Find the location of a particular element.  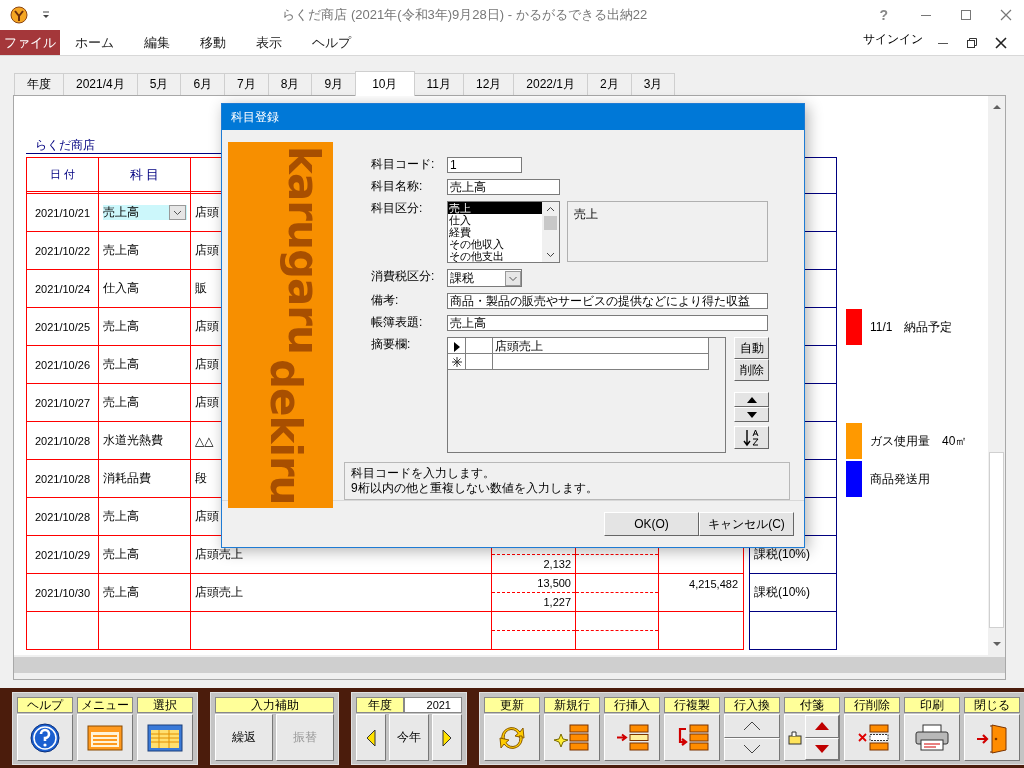

column-header: 科 目 is located at coordinates (145, 175).